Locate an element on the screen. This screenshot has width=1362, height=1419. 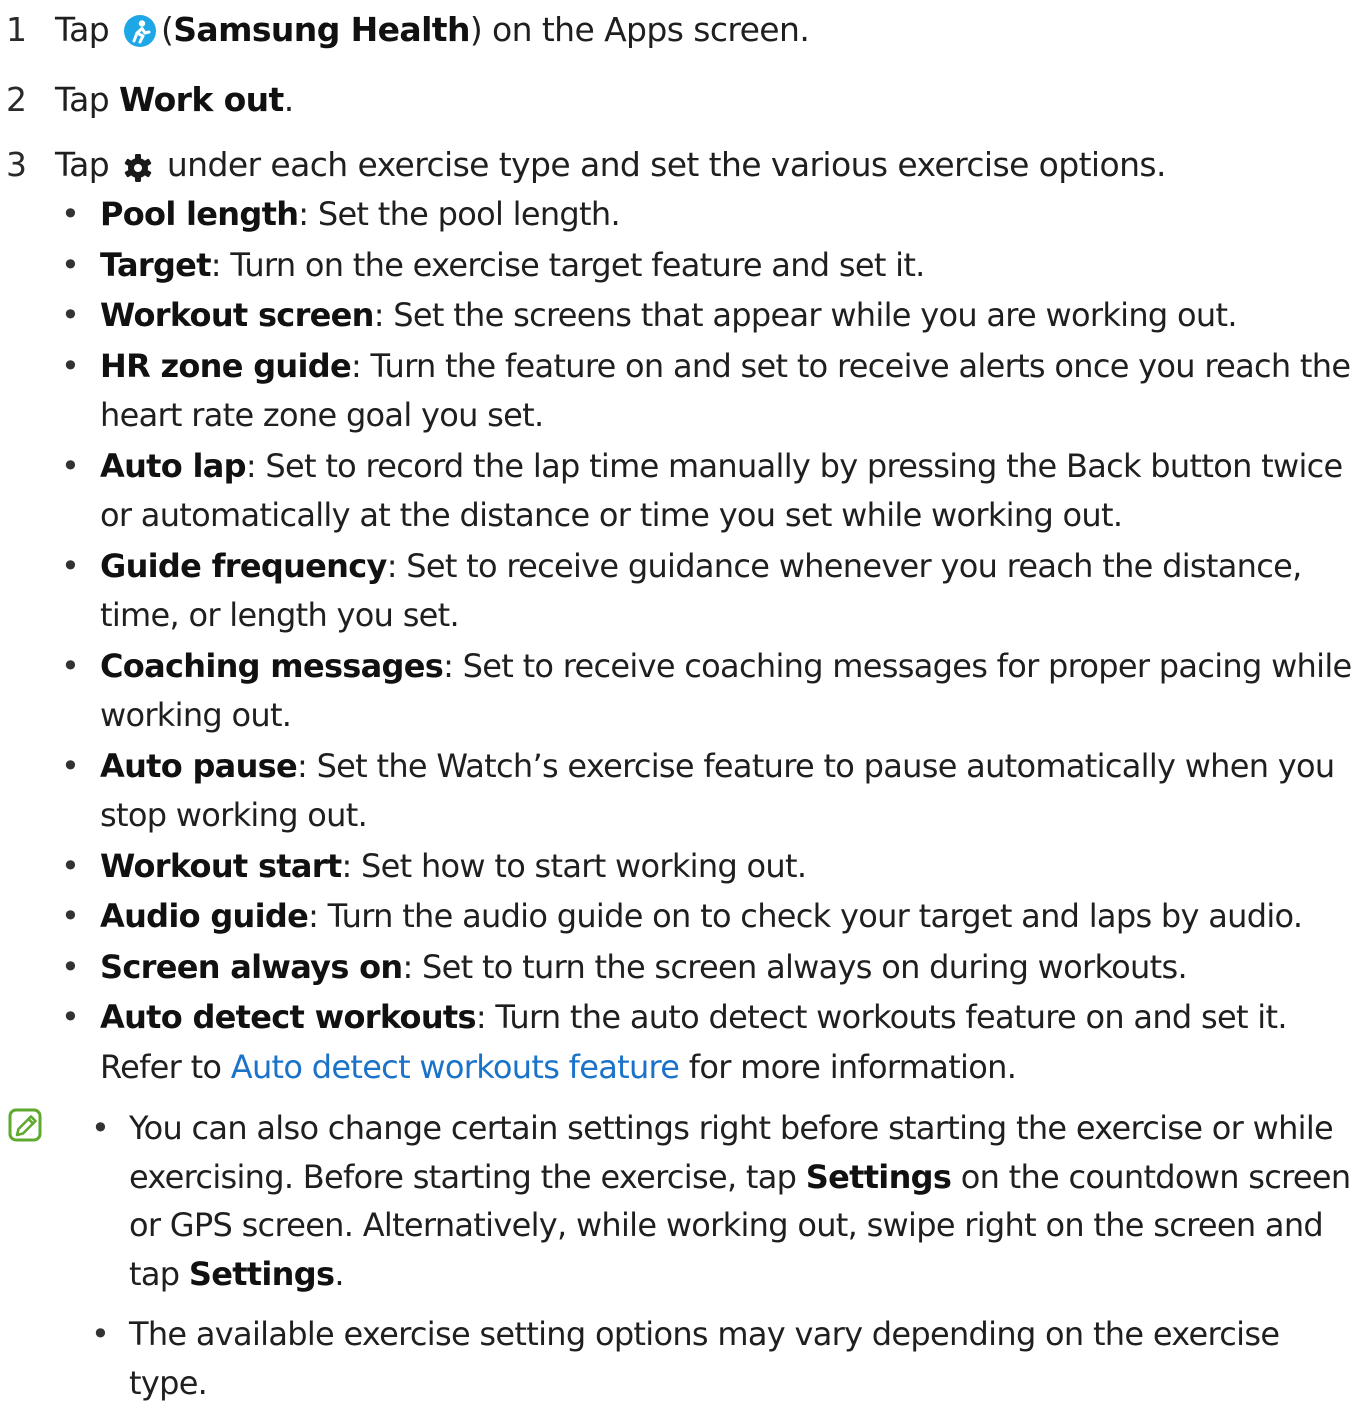
note-text: . is located at coordinates (339, 1273).